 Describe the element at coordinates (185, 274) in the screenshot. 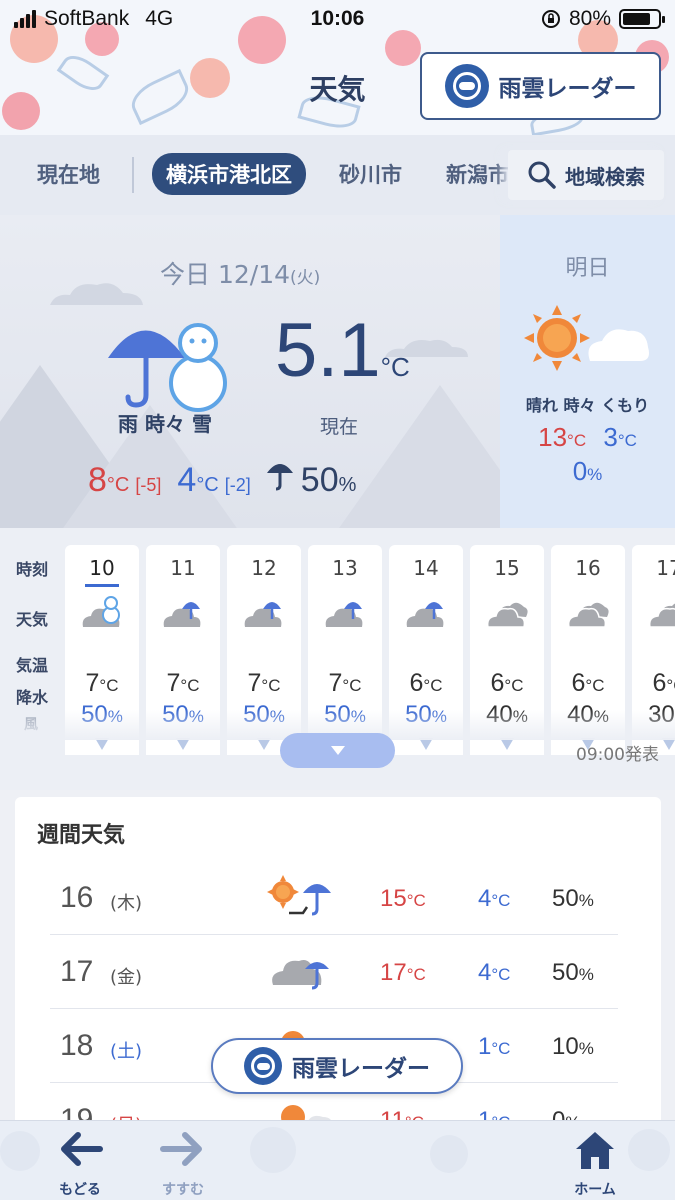

I see `today-label: 今日` at that location.